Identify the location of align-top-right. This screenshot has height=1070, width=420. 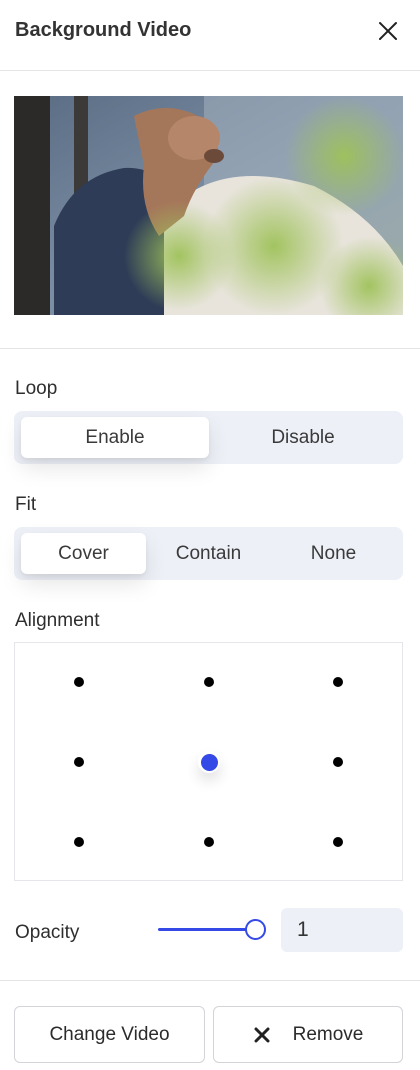
(338, 682).